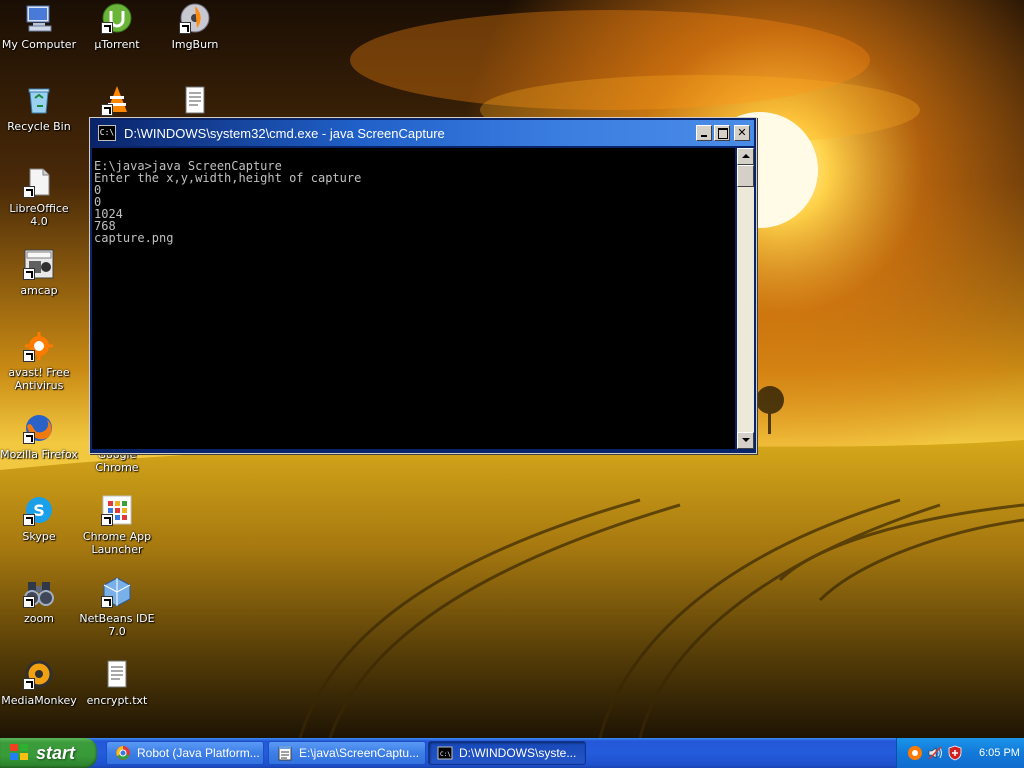 The height and width of the screenshot is (768, 1024). What do you see at coordinates (39, 361) in the screenshot?
I see `desktop-icon-avast: avast! Free Antivirus` at bounding box center [39, 361].